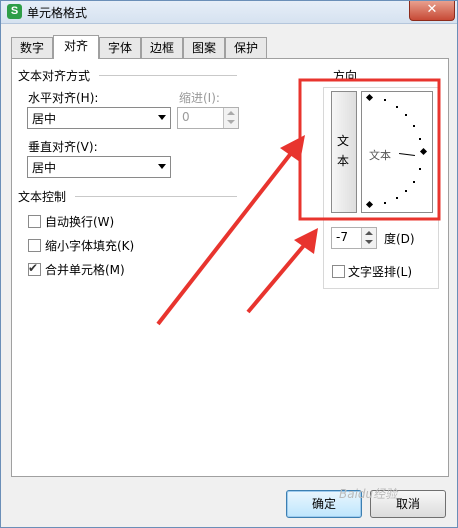  Describe the element at coordinates (34, 245) in the screenshot. I see `shrink-to-fit-checkbox` at that location.